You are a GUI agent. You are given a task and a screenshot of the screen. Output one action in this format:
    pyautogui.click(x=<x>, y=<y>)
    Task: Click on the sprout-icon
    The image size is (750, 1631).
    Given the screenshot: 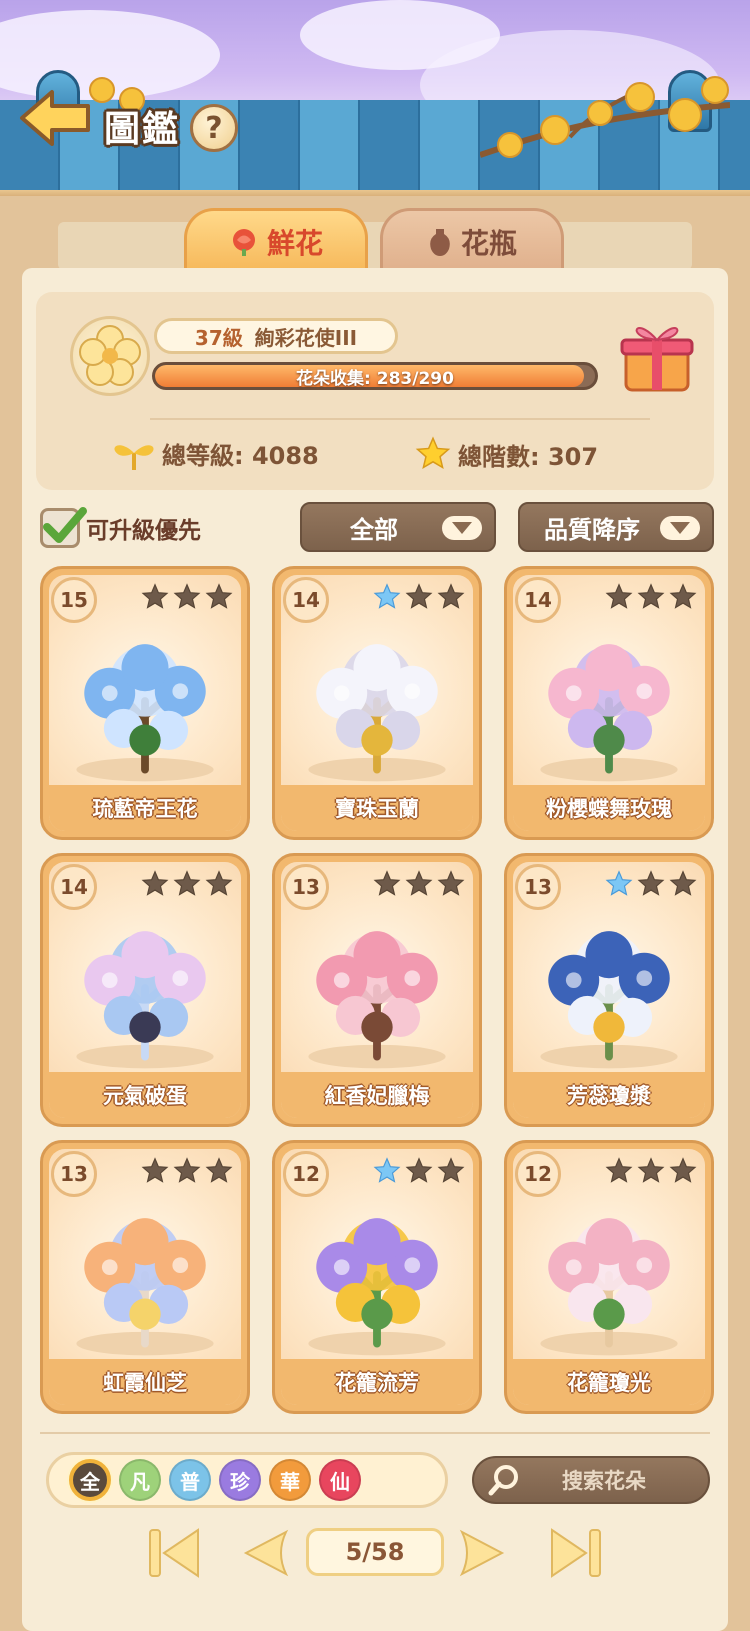 What is the action you would take?
    pyautogui.click(x=134, y=457)
    